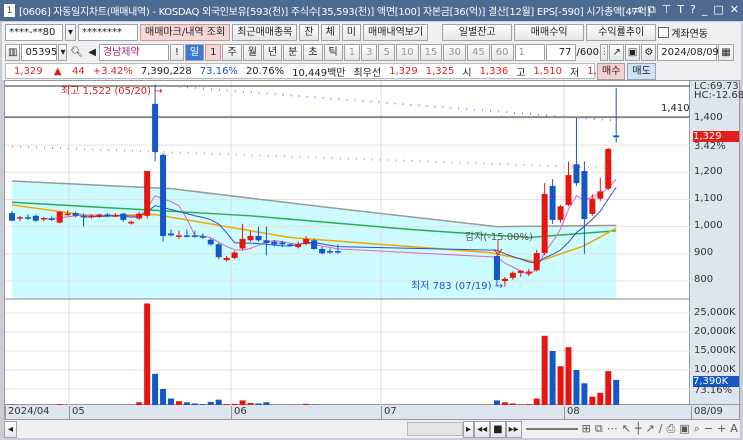 The image size is (743, 440). Describe the element at coordinates (718, 10) in the screenshot. I see `maximize-icon: □` at that location.